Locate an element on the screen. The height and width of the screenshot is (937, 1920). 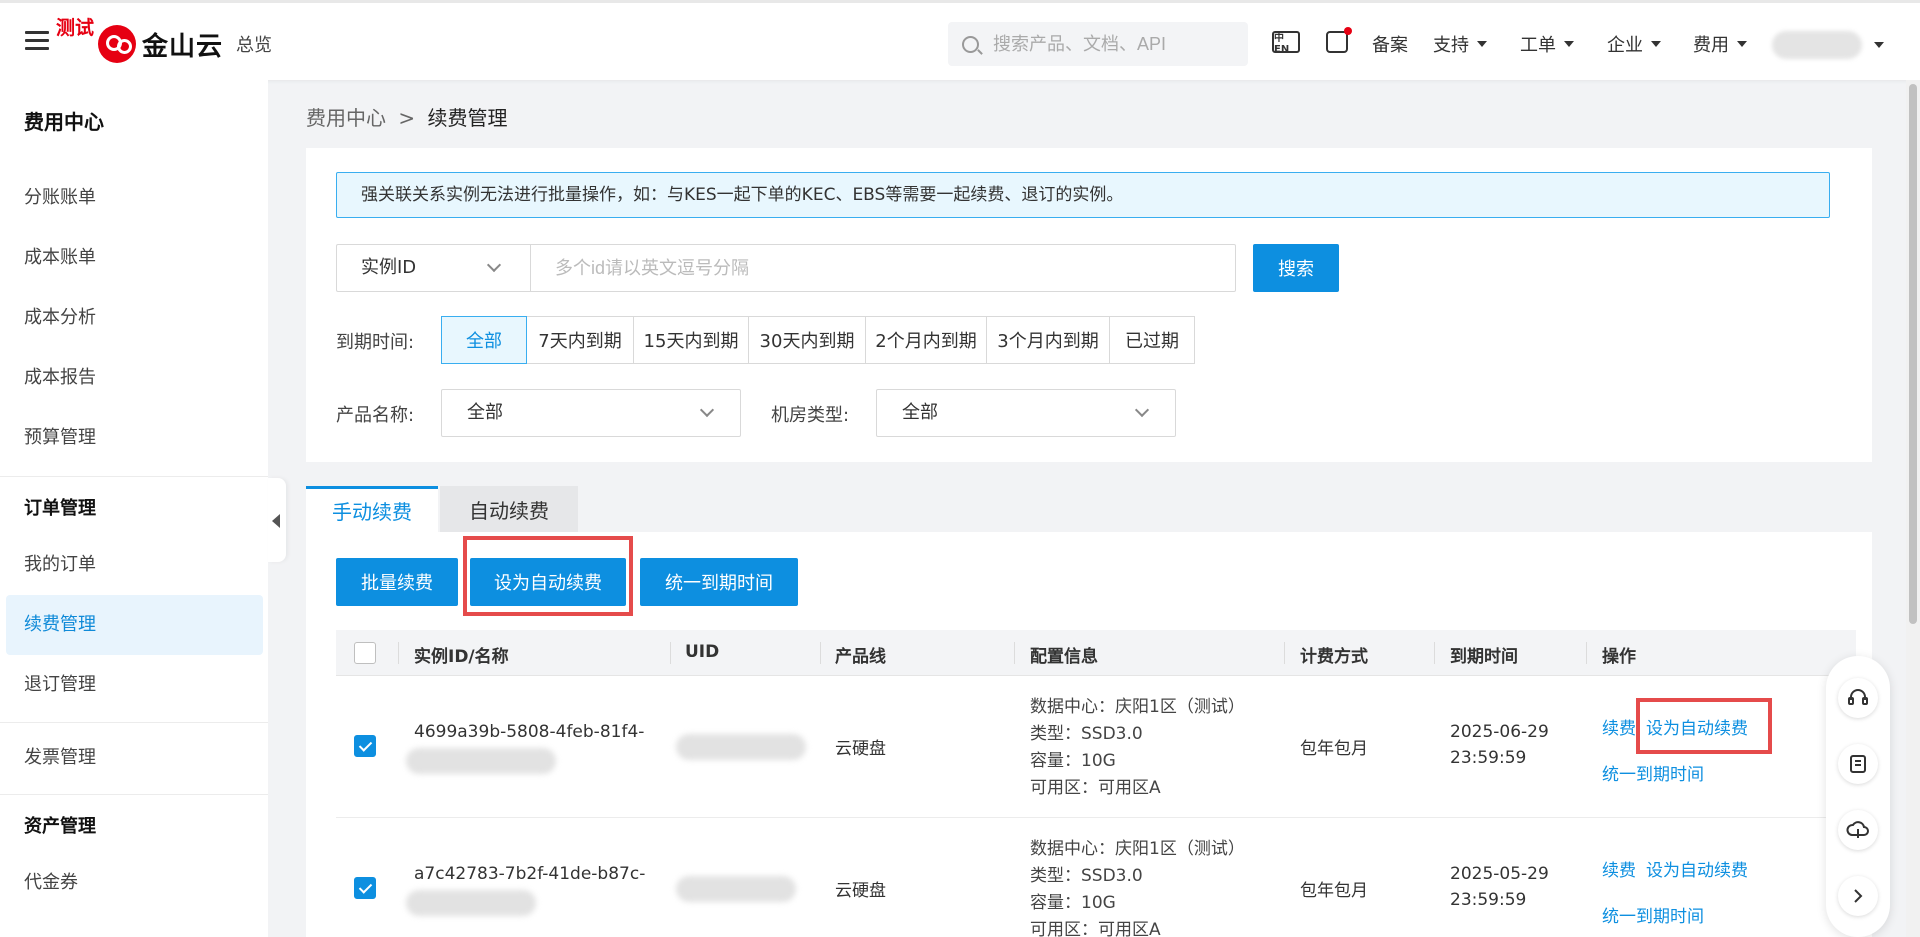
user-caret-icon is located at coordinates (1879, 45).